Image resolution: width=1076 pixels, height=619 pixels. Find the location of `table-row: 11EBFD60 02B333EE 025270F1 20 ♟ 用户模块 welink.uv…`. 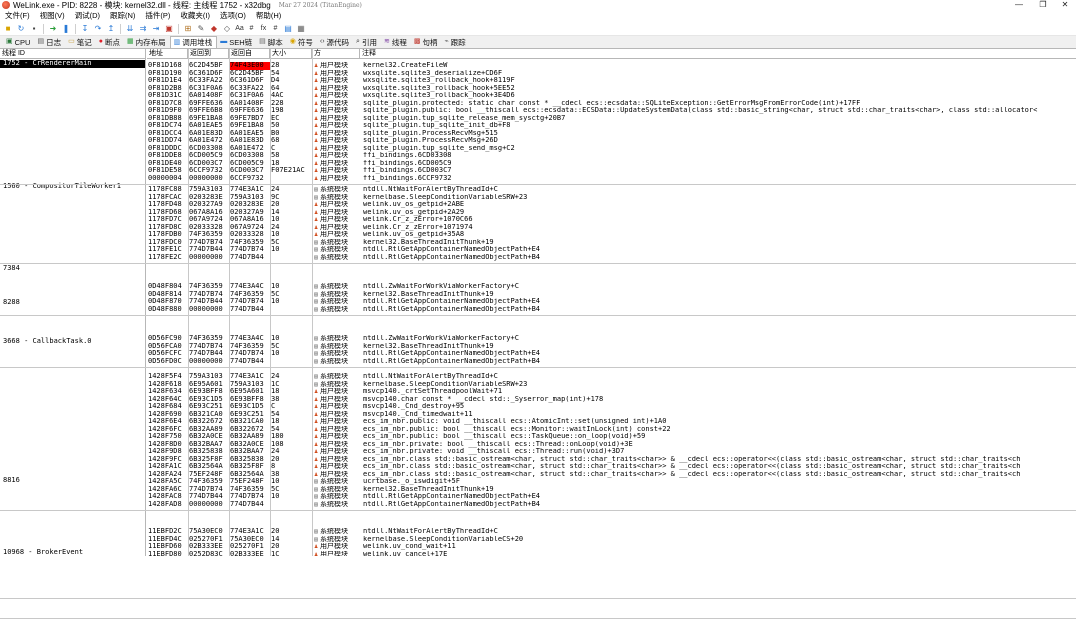

table-row: 11EBFD60 02B333EE 025270F1 20 ♟ 用户模块 welink.uv… is located at coordinates (611, 547).